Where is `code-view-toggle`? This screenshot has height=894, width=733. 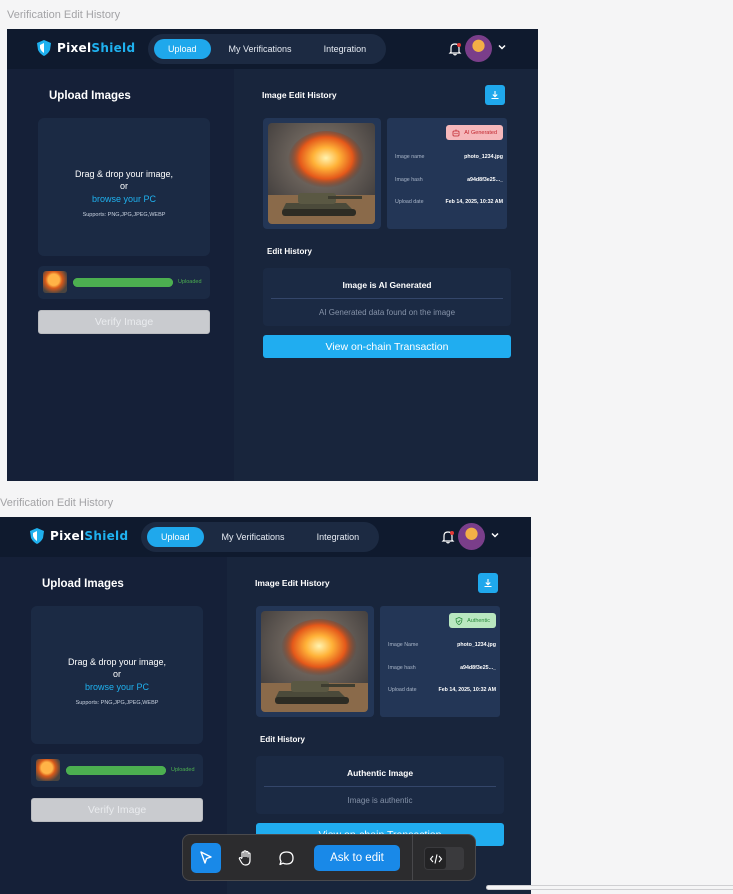
code-view-toggle is located at coordinates (444, 858).